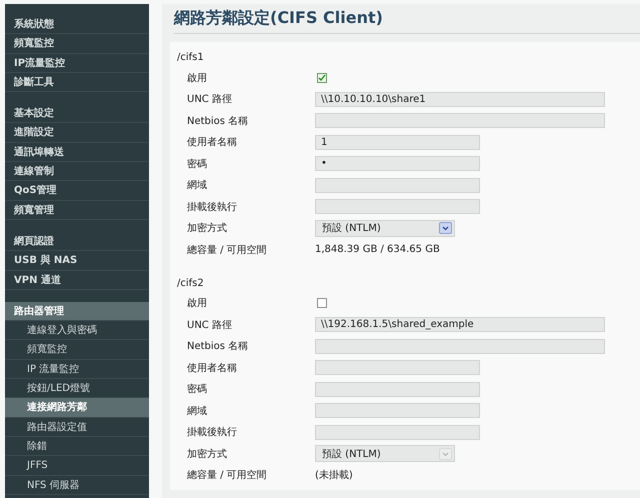 The height and width of the screenshot is (498, 640). What do you see at coordinates (77, 191) in the screenshot?
I see `menu-item: QoS管理` at bounding box center [77, 191].